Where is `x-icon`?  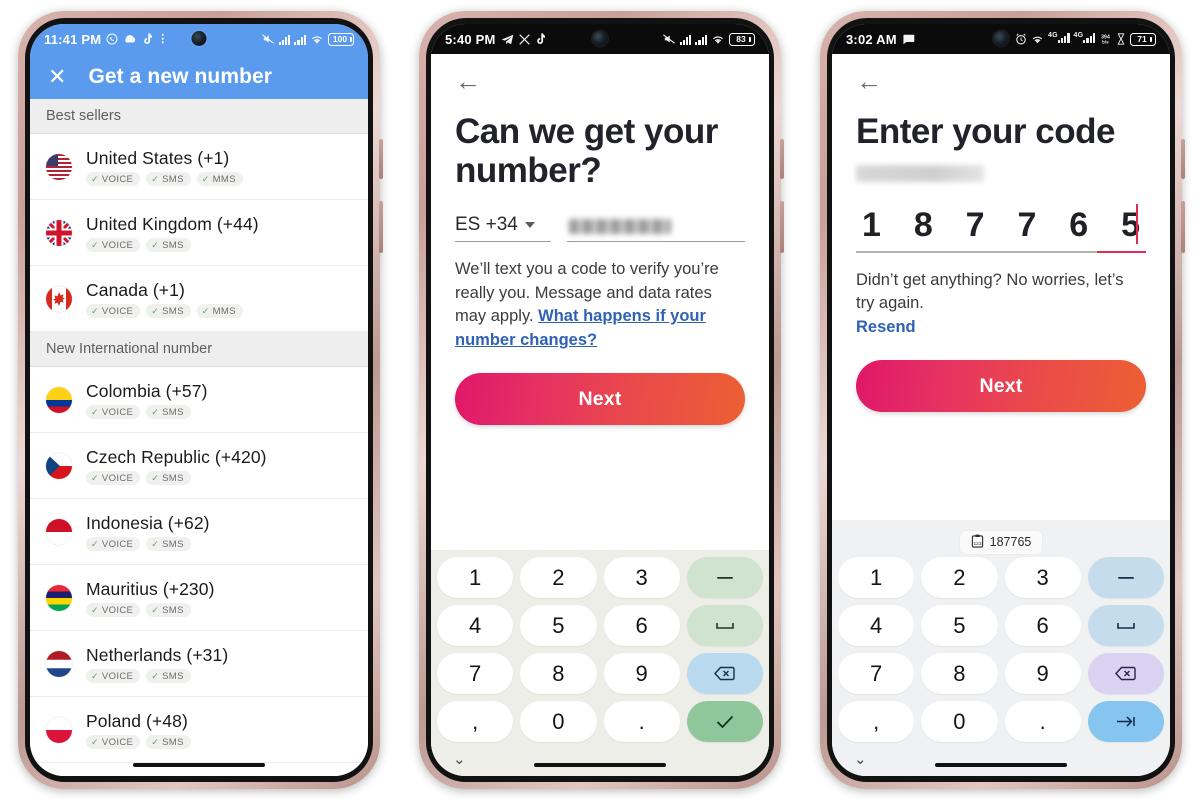 x-icon is located at coordinates (524, 39).